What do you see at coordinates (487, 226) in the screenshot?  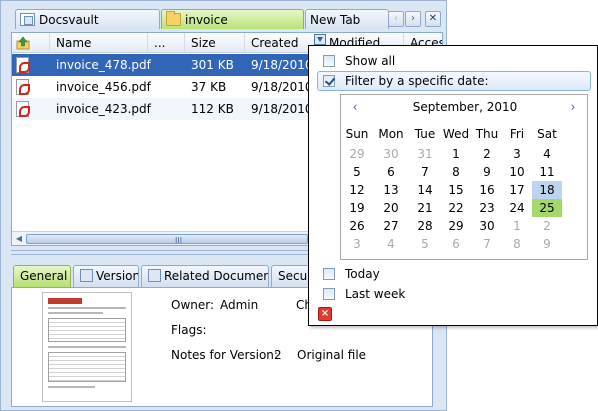 I see `calendar-day: 30` at bounding box center [487, 226].